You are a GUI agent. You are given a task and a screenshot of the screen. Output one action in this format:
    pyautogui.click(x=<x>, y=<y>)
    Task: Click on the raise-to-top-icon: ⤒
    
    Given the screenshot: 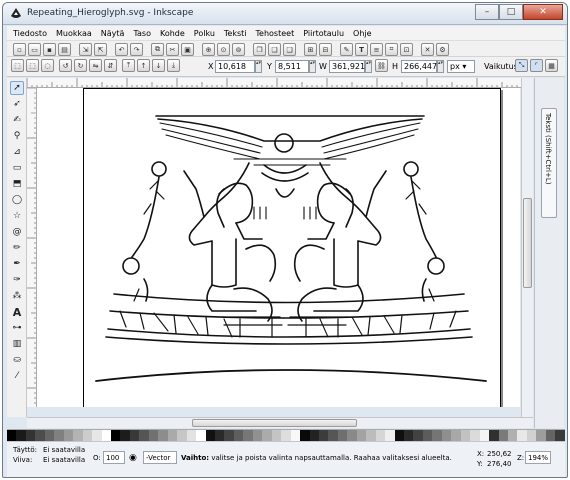 What is the action you would take?
    pyautogui.click(x=128, y=65)
    